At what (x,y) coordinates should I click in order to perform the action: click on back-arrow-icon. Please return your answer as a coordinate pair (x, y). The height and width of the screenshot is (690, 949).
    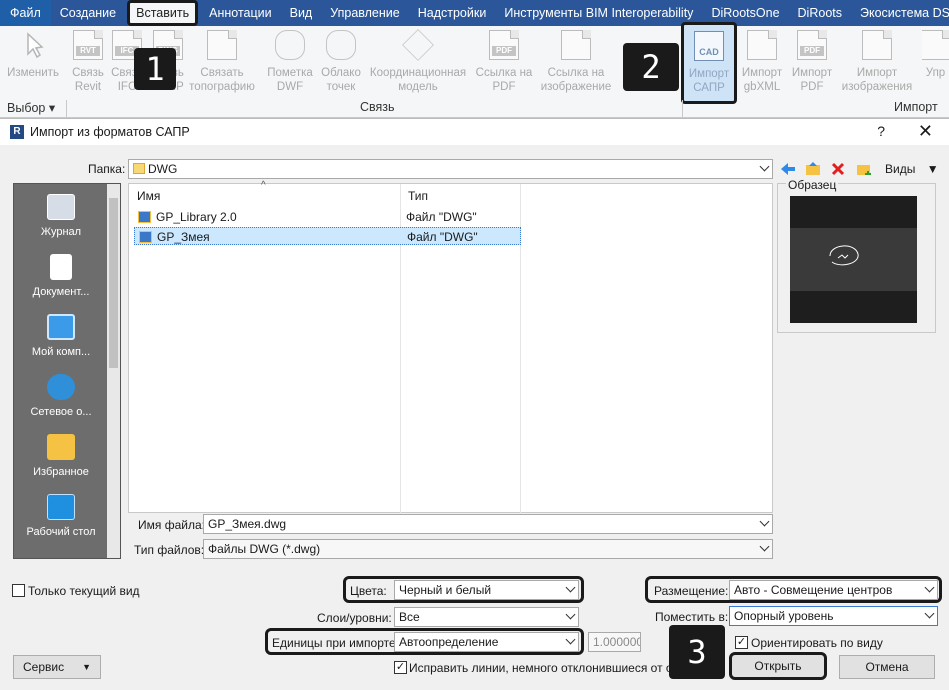
    Looking at the image, I should click on (788, 169).